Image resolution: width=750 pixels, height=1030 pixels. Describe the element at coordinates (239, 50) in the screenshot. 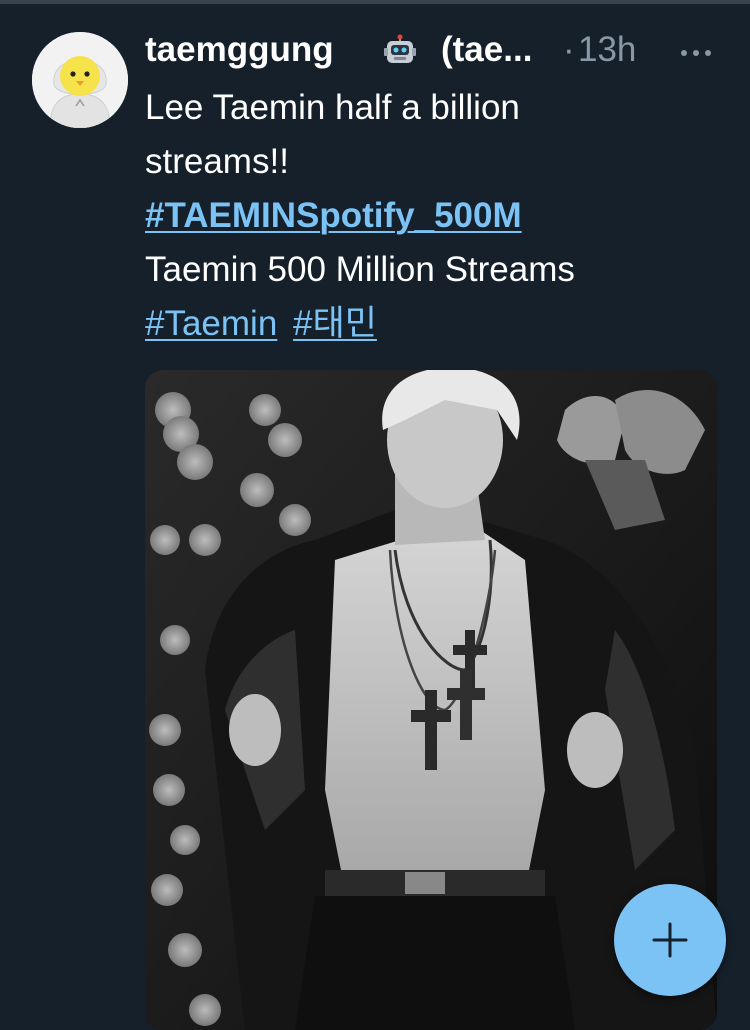

I see `display-name: taemggung` at that location.